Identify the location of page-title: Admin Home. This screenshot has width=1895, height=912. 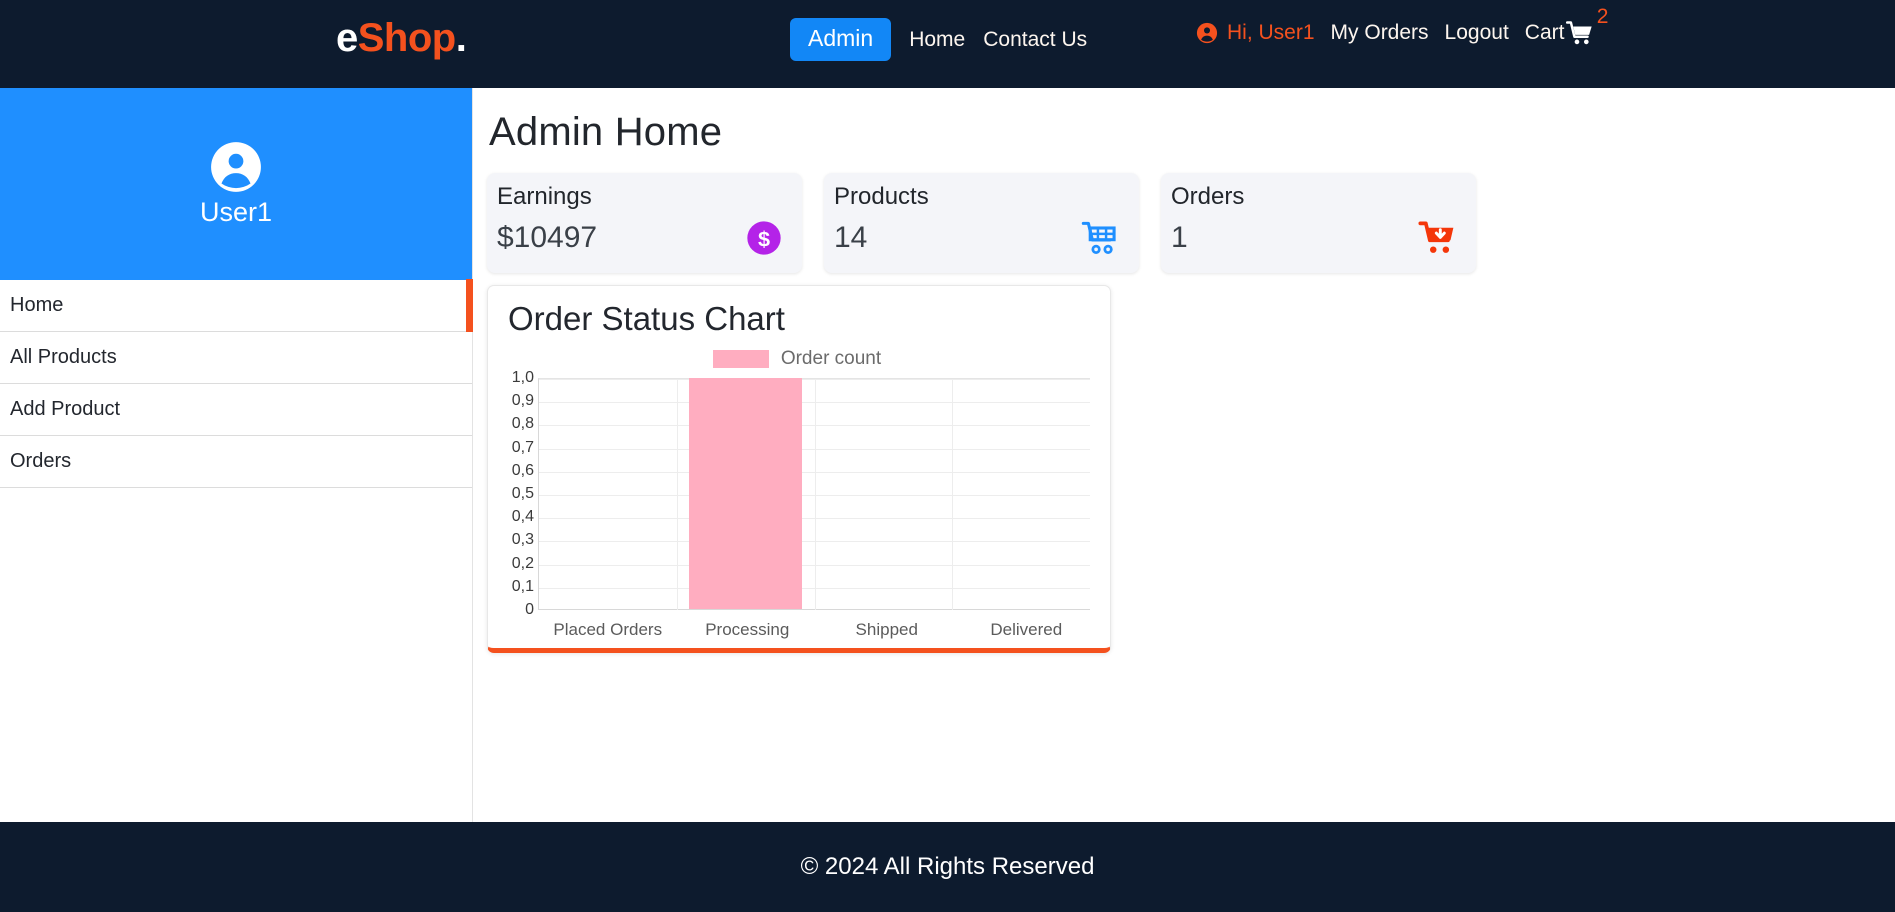
(606, 132).